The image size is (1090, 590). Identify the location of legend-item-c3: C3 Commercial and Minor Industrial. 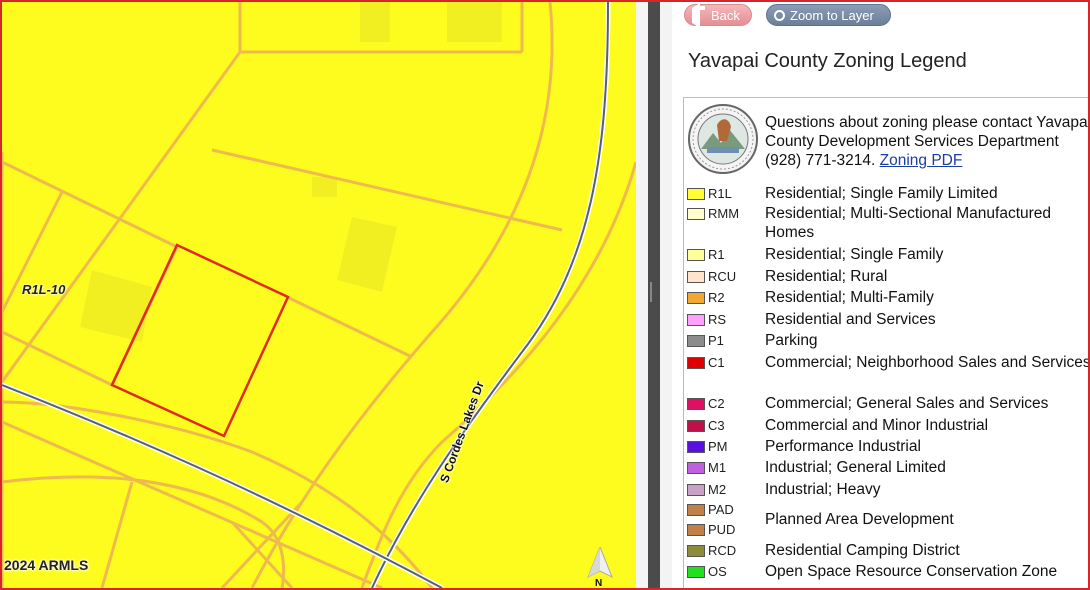
(887, 426).